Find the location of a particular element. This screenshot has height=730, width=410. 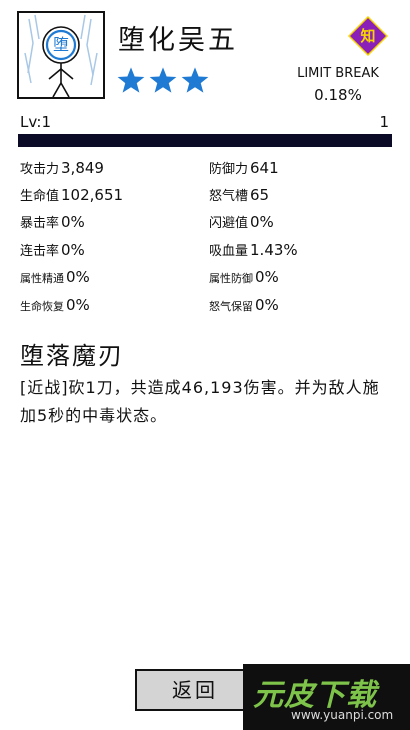

stat-value: 3,849 is located at coordinates (82, 168).